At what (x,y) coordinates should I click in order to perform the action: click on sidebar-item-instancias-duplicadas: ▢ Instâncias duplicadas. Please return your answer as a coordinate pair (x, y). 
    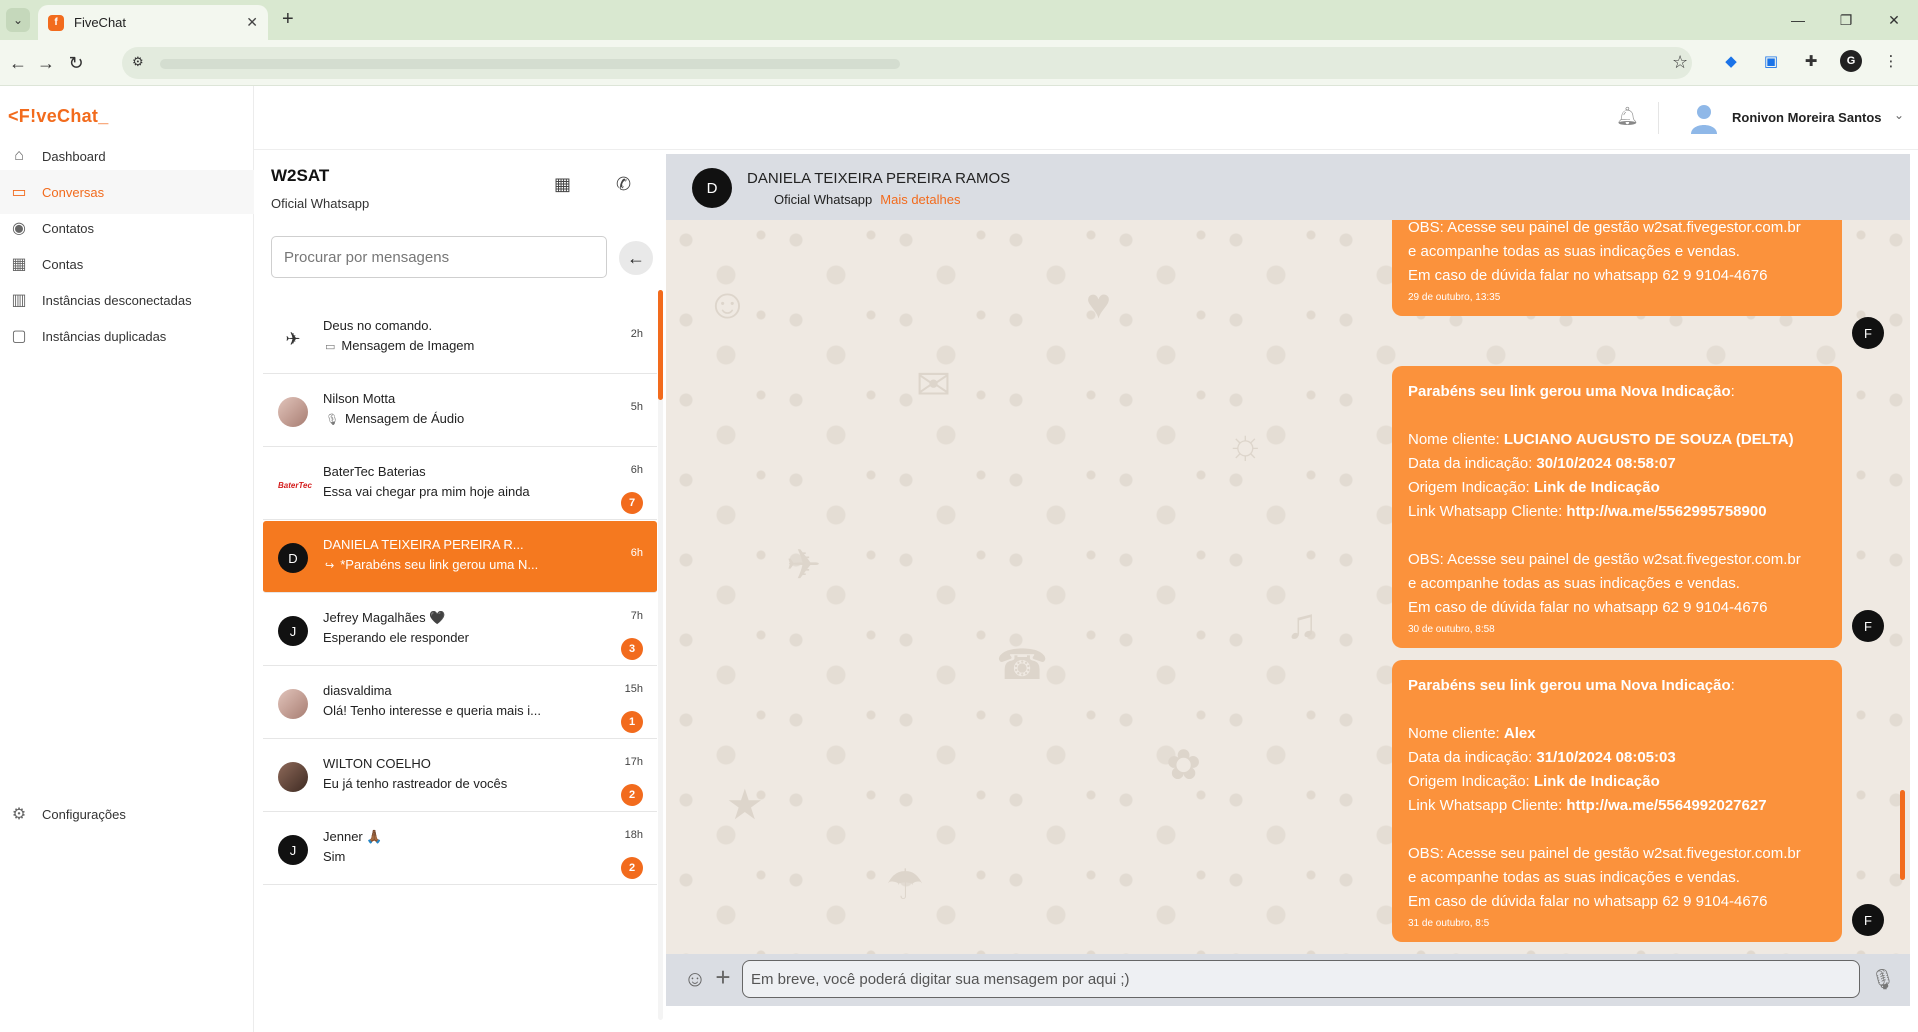
    Looking at the image, I should click on (127, 336).